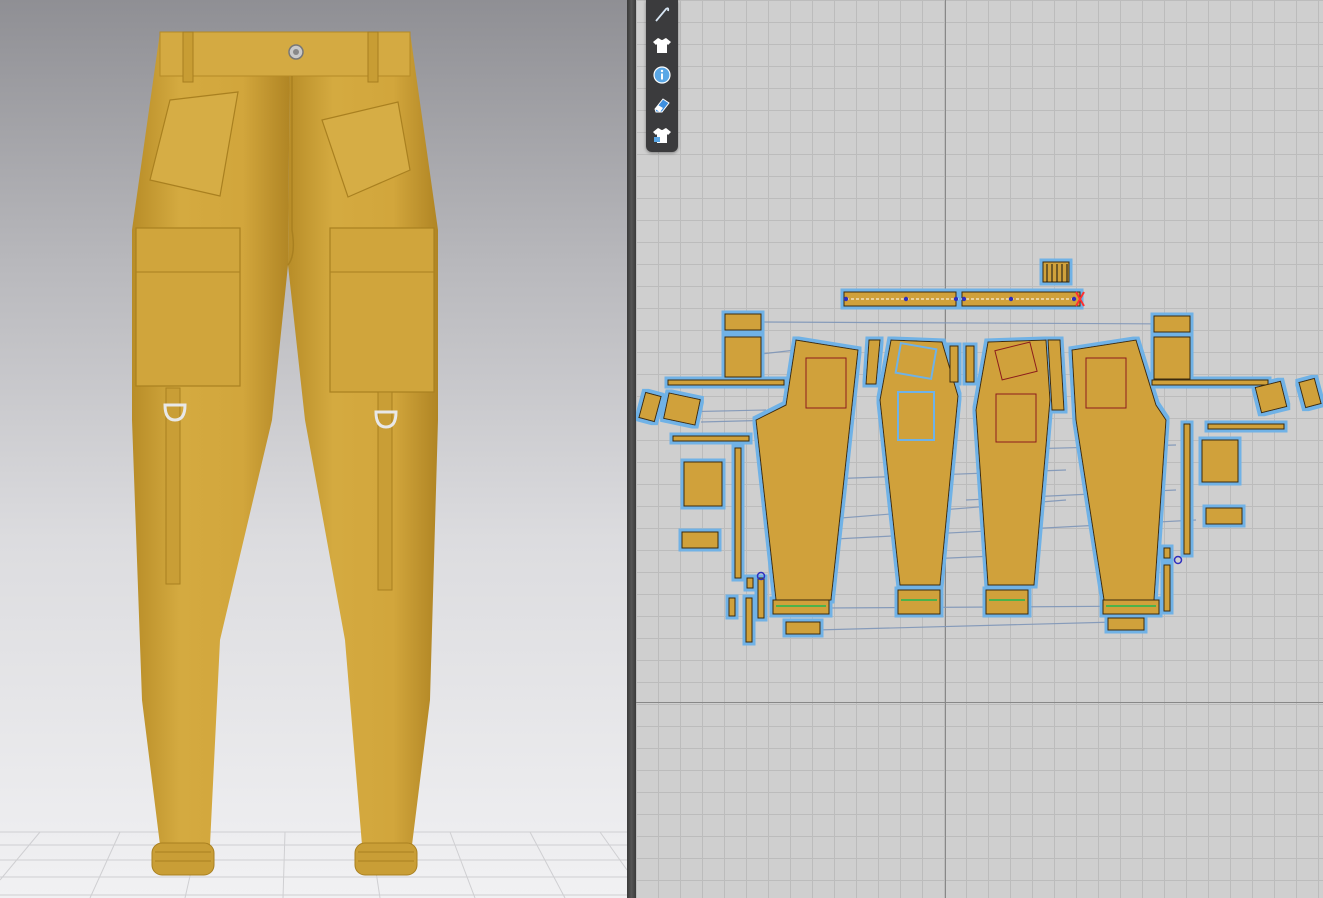 The width and height of the screenshot is (1323, 898). What do you see at coordinates (1172, 358) in the screenshot?
I see `flap-right-body` at bounding box center [1172, 358].